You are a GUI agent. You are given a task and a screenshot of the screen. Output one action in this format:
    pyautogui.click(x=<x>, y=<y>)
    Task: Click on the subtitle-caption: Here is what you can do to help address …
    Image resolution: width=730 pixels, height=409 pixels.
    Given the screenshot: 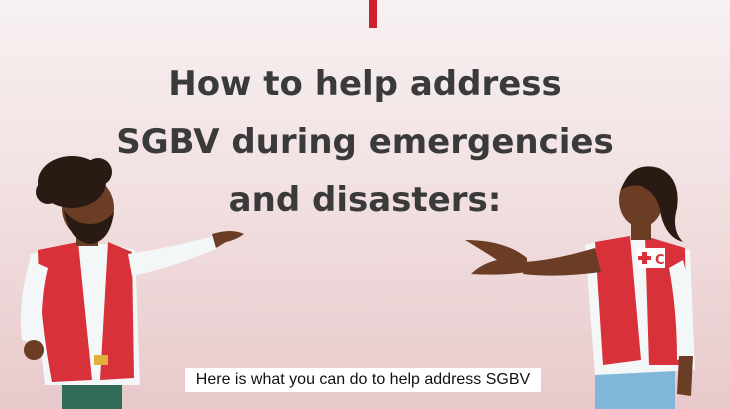 What is the action you would take?
    pyautogui.click(x=363, y=380)
    